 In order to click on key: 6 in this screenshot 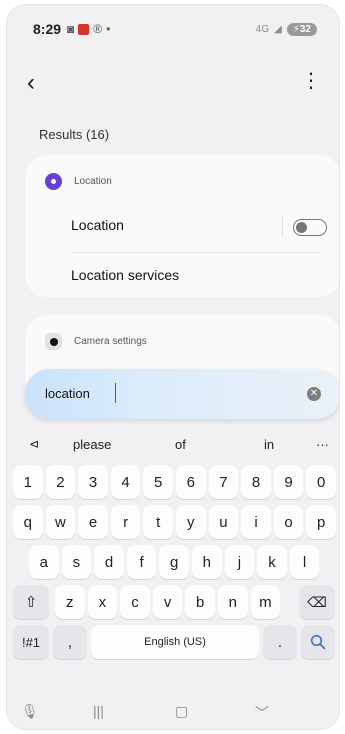, I will do `click(191, 482)`.